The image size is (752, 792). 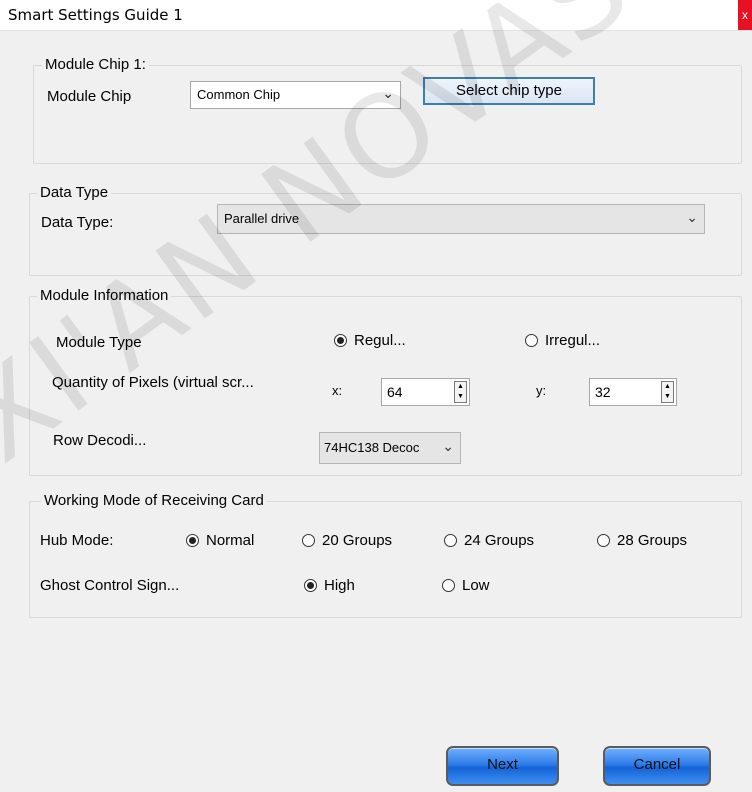 What do you see at coordinates (77, 222) in the screenshot?
I see `data-type-label: Data Type:` at bounding box center [77, 222].